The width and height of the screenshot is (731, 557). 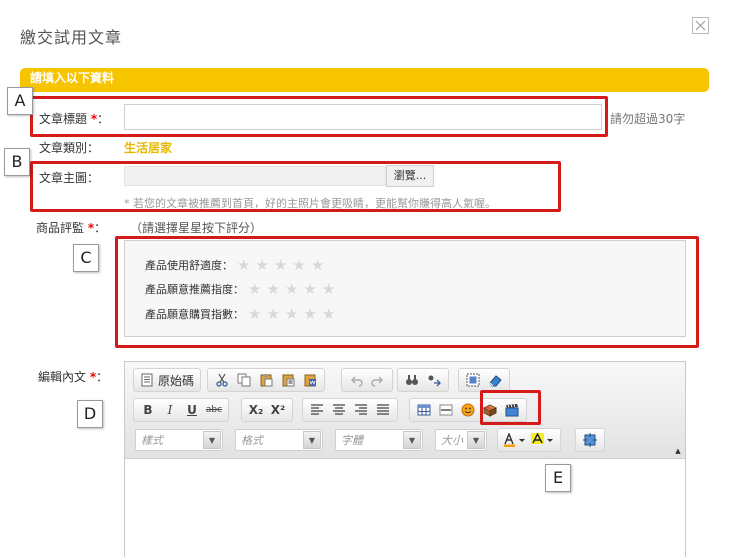 What do you see at coordinates (319, 116) in the screenshot?
I see `annotation-box-a` at bounding box center [319, 116].